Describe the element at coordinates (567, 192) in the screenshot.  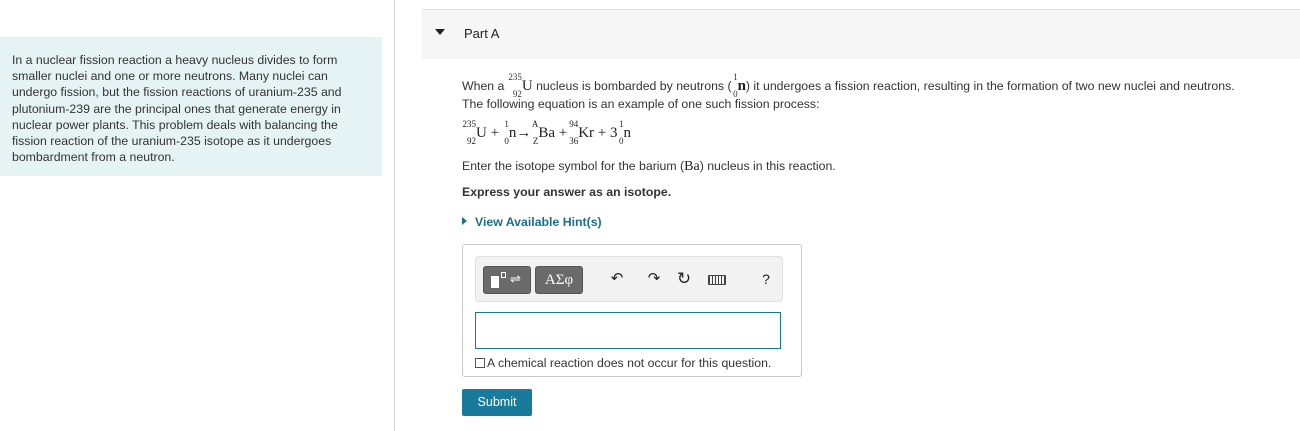
I see `answer-instructions: Express your answer as an isotope.` at that location.